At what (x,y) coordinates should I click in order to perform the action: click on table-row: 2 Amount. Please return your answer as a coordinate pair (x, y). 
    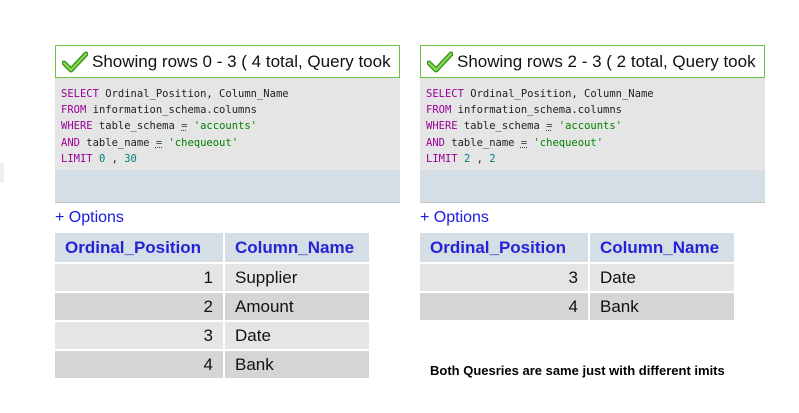
    Looking at the image, I should click on (212, 306).